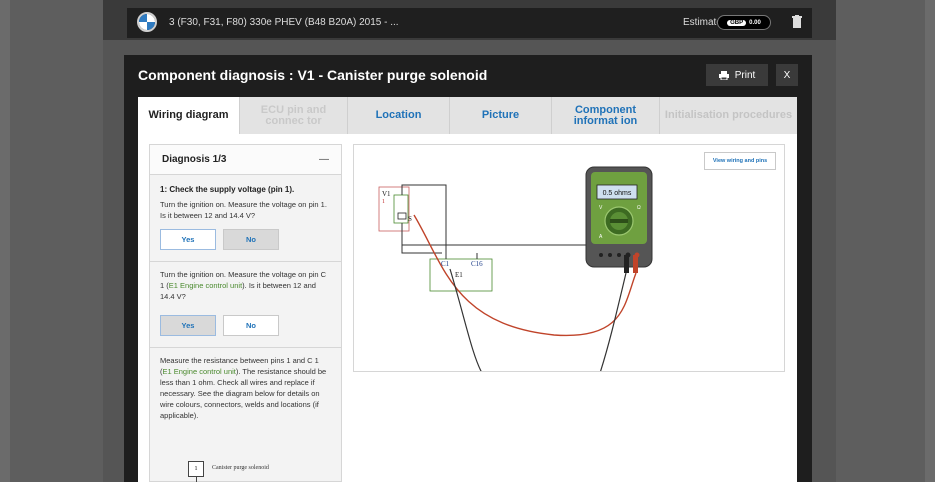 The image size is (935, 482). Describe the element at coordinates (619, 219) in the screenshot. I see `multimeter: 0.5 ohms V Ω A` at that location.